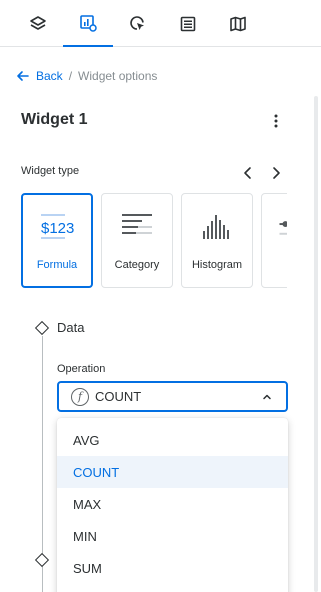 The height and width of the screenshot is (592, 321). I want to click on type-card-range: R, so click(274, 240).